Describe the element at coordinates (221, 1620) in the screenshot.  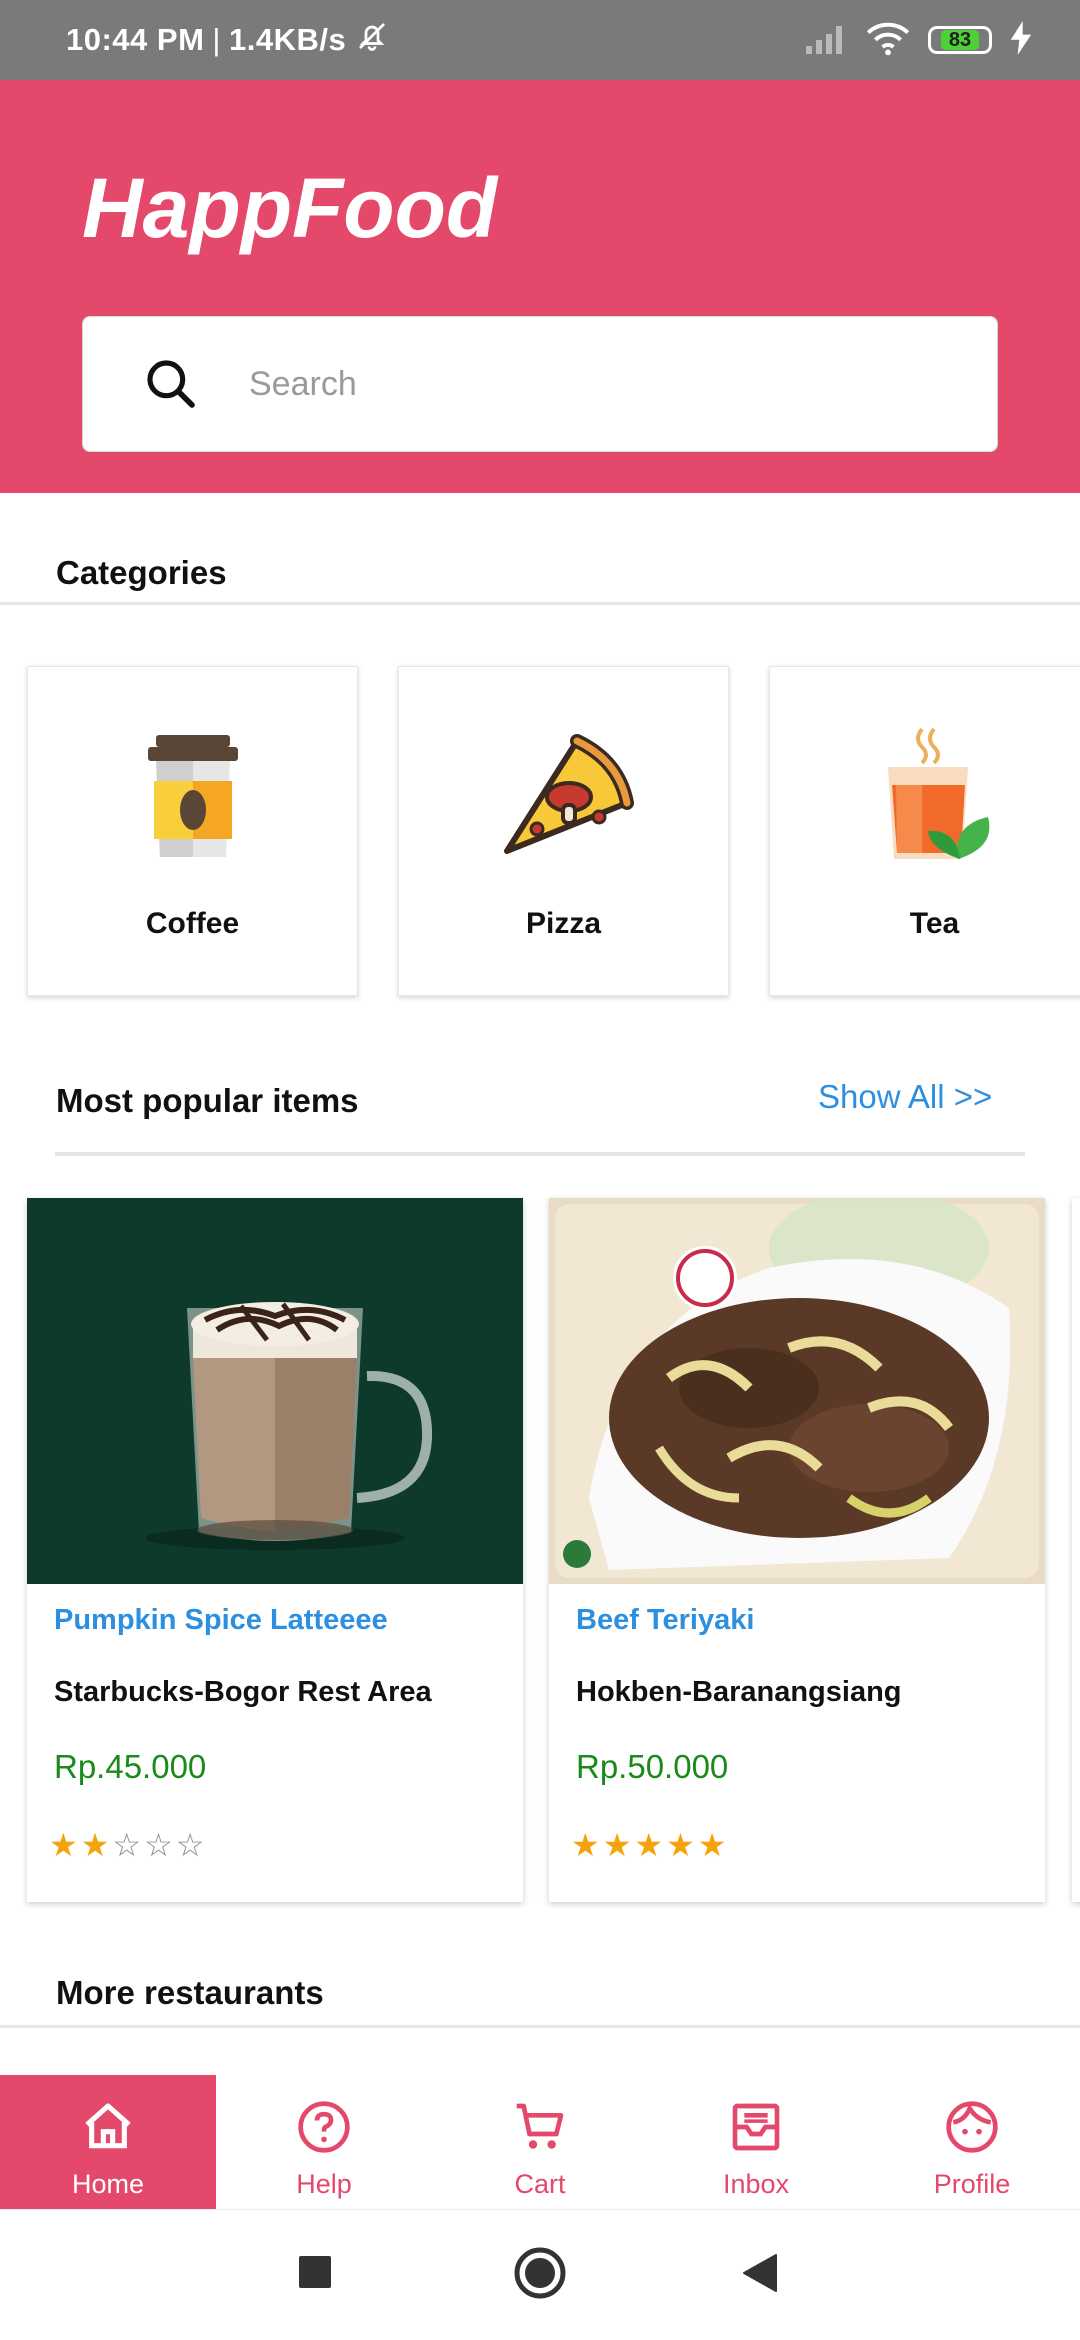
I see `item-name: Pumpkin Spice Latteeee` at that location.